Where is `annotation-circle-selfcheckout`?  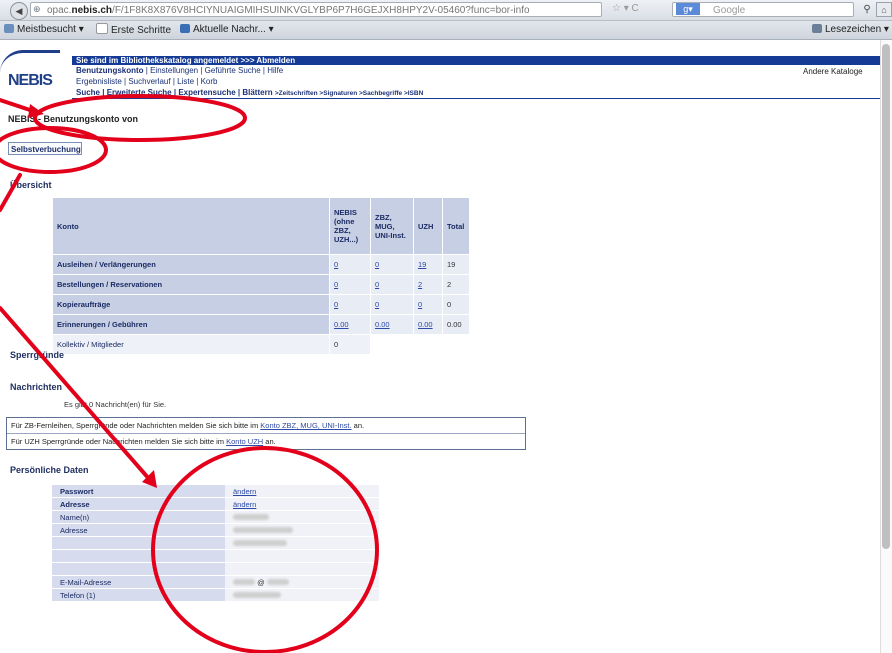 annotation-circle-selfcheckout is located at coordinates (54, 150).